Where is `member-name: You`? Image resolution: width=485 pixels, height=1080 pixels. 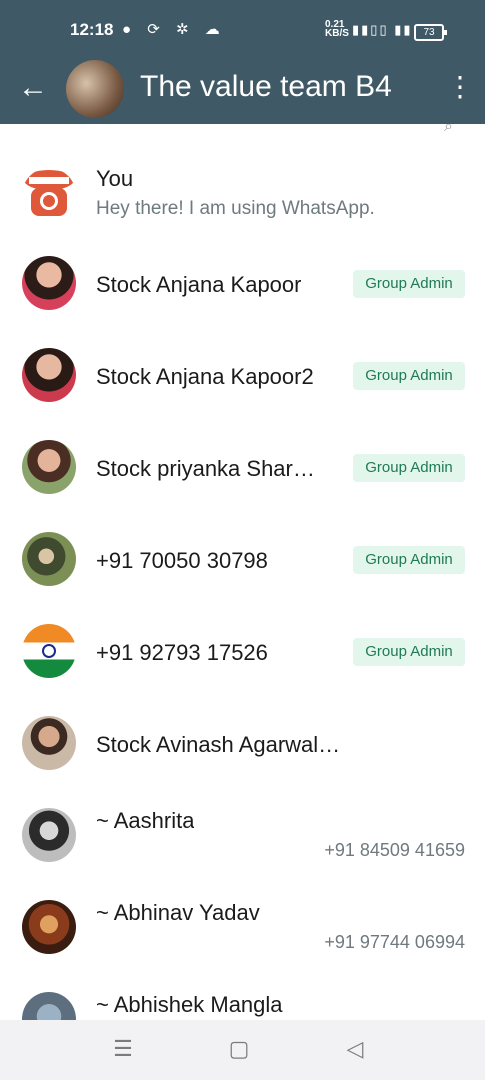
member-name: You is located at coordinates (115, 178).